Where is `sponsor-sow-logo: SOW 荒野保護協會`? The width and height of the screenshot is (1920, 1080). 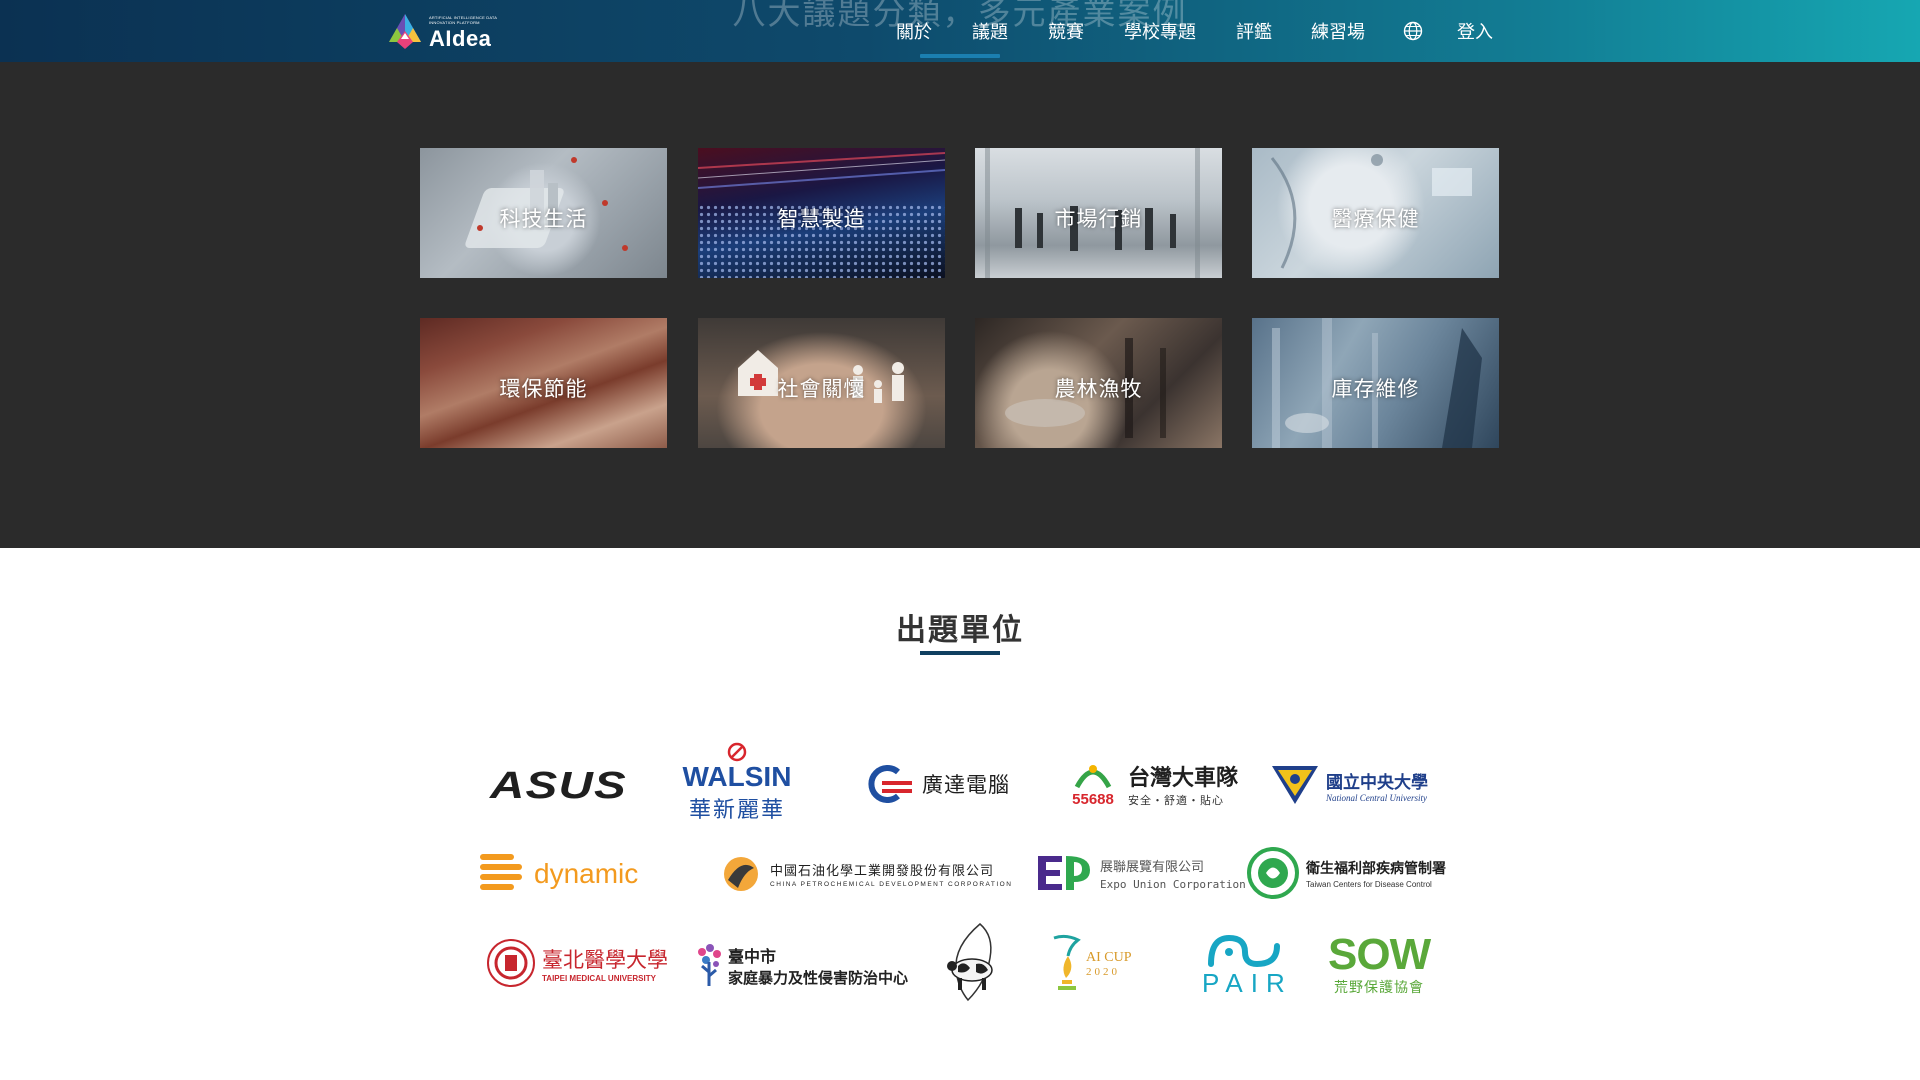 sponsor-sow-logo: SOW 荒野保護協會 is located at coordinates (1379, 965).